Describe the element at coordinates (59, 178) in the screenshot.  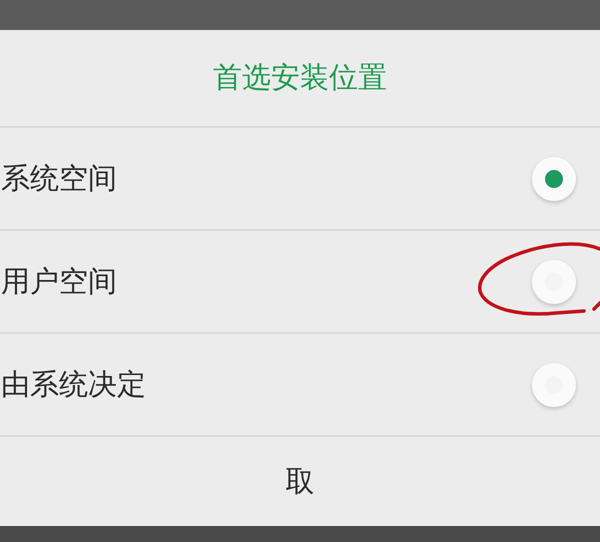
I see `option-label: 系统空间` at that location.